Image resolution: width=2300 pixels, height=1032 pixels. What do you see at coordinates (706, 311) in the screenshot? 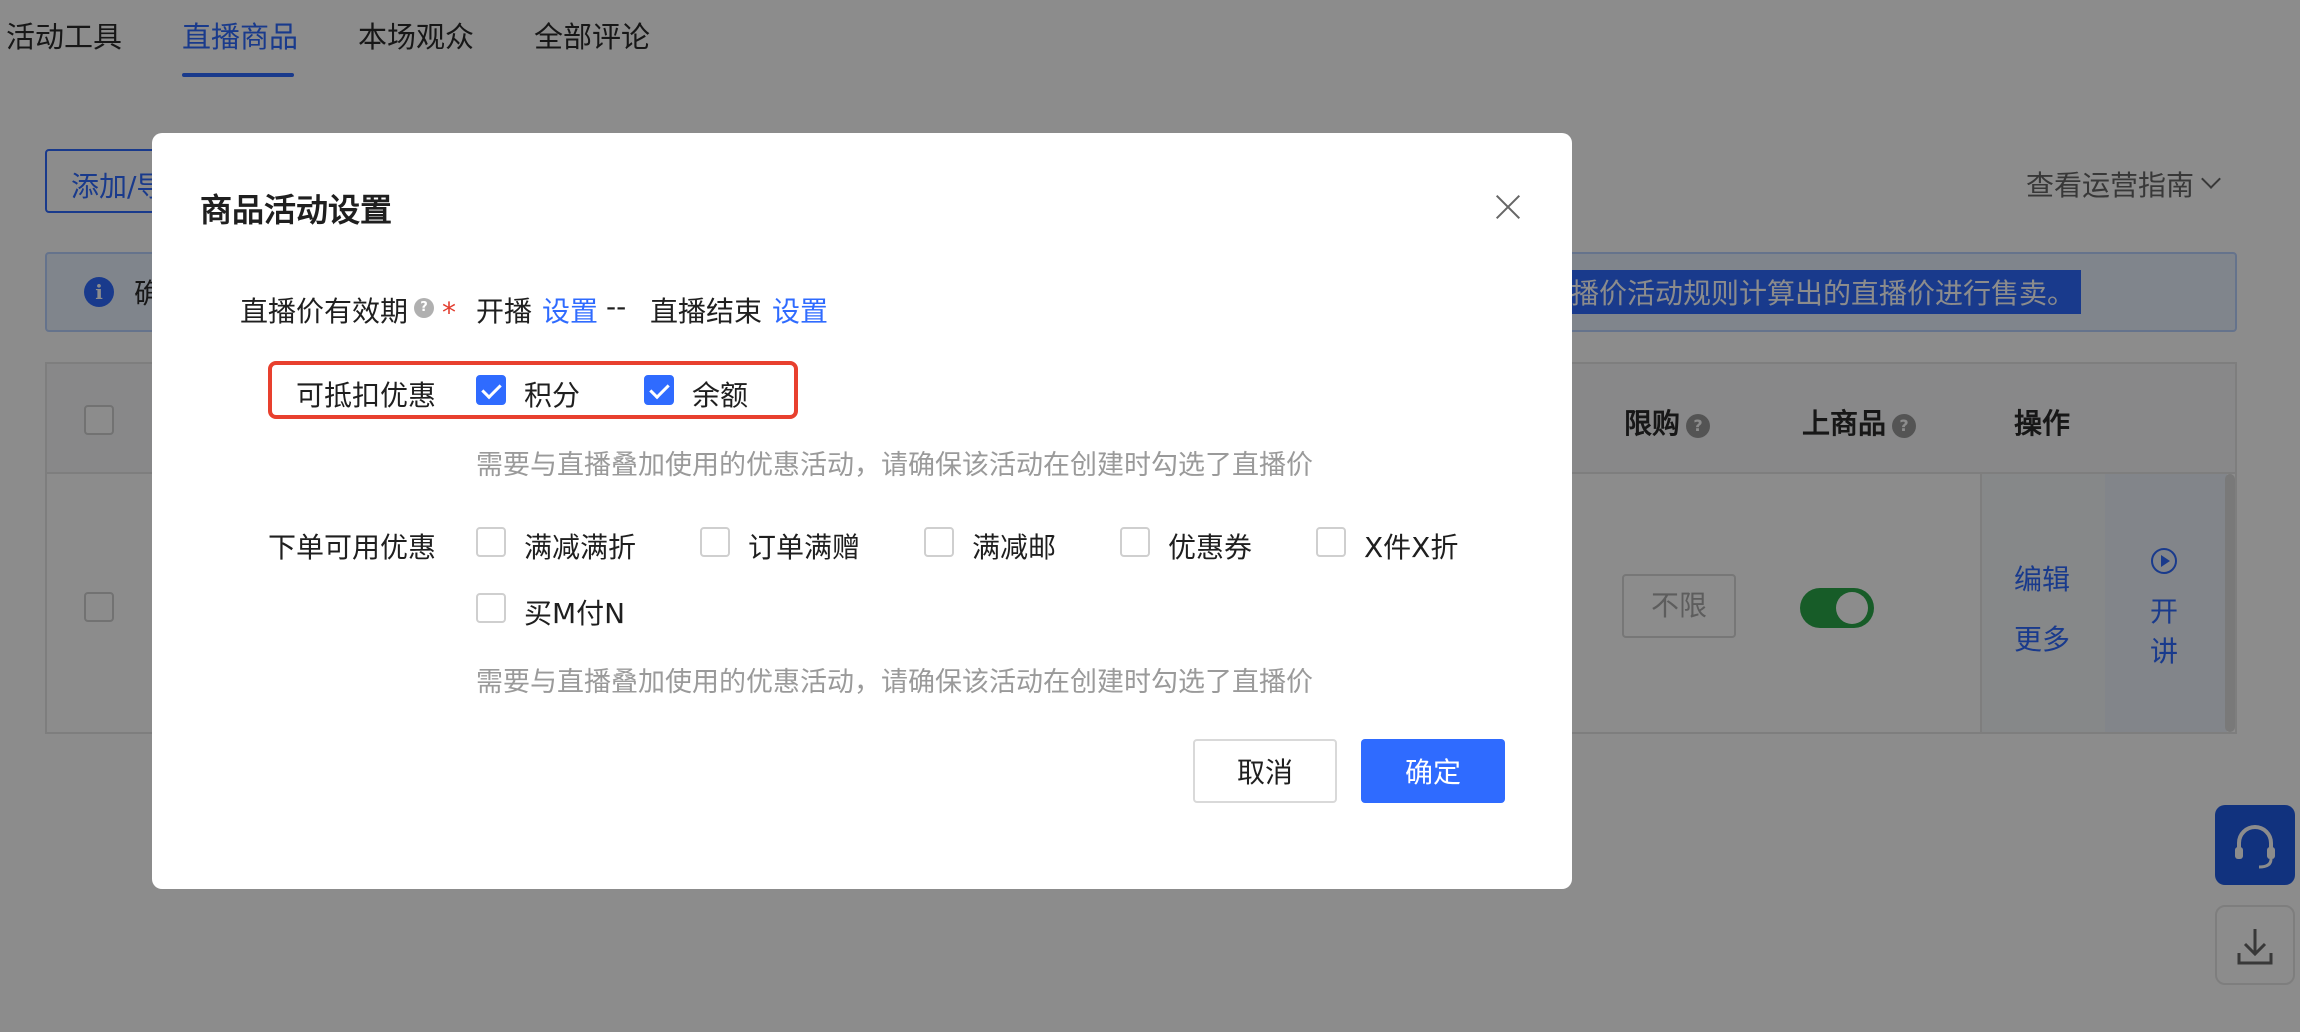
I see `validity-end-text: 直播结束` at bounding box center [706, 311].